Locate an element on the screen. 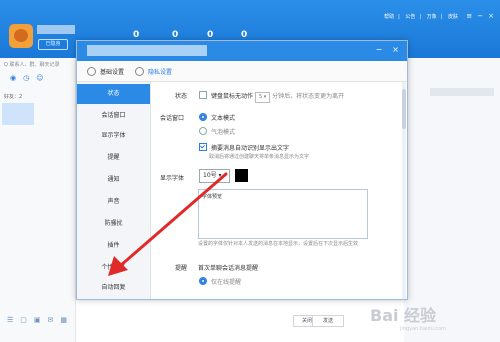  avatar is located at coordinates (21, 36).